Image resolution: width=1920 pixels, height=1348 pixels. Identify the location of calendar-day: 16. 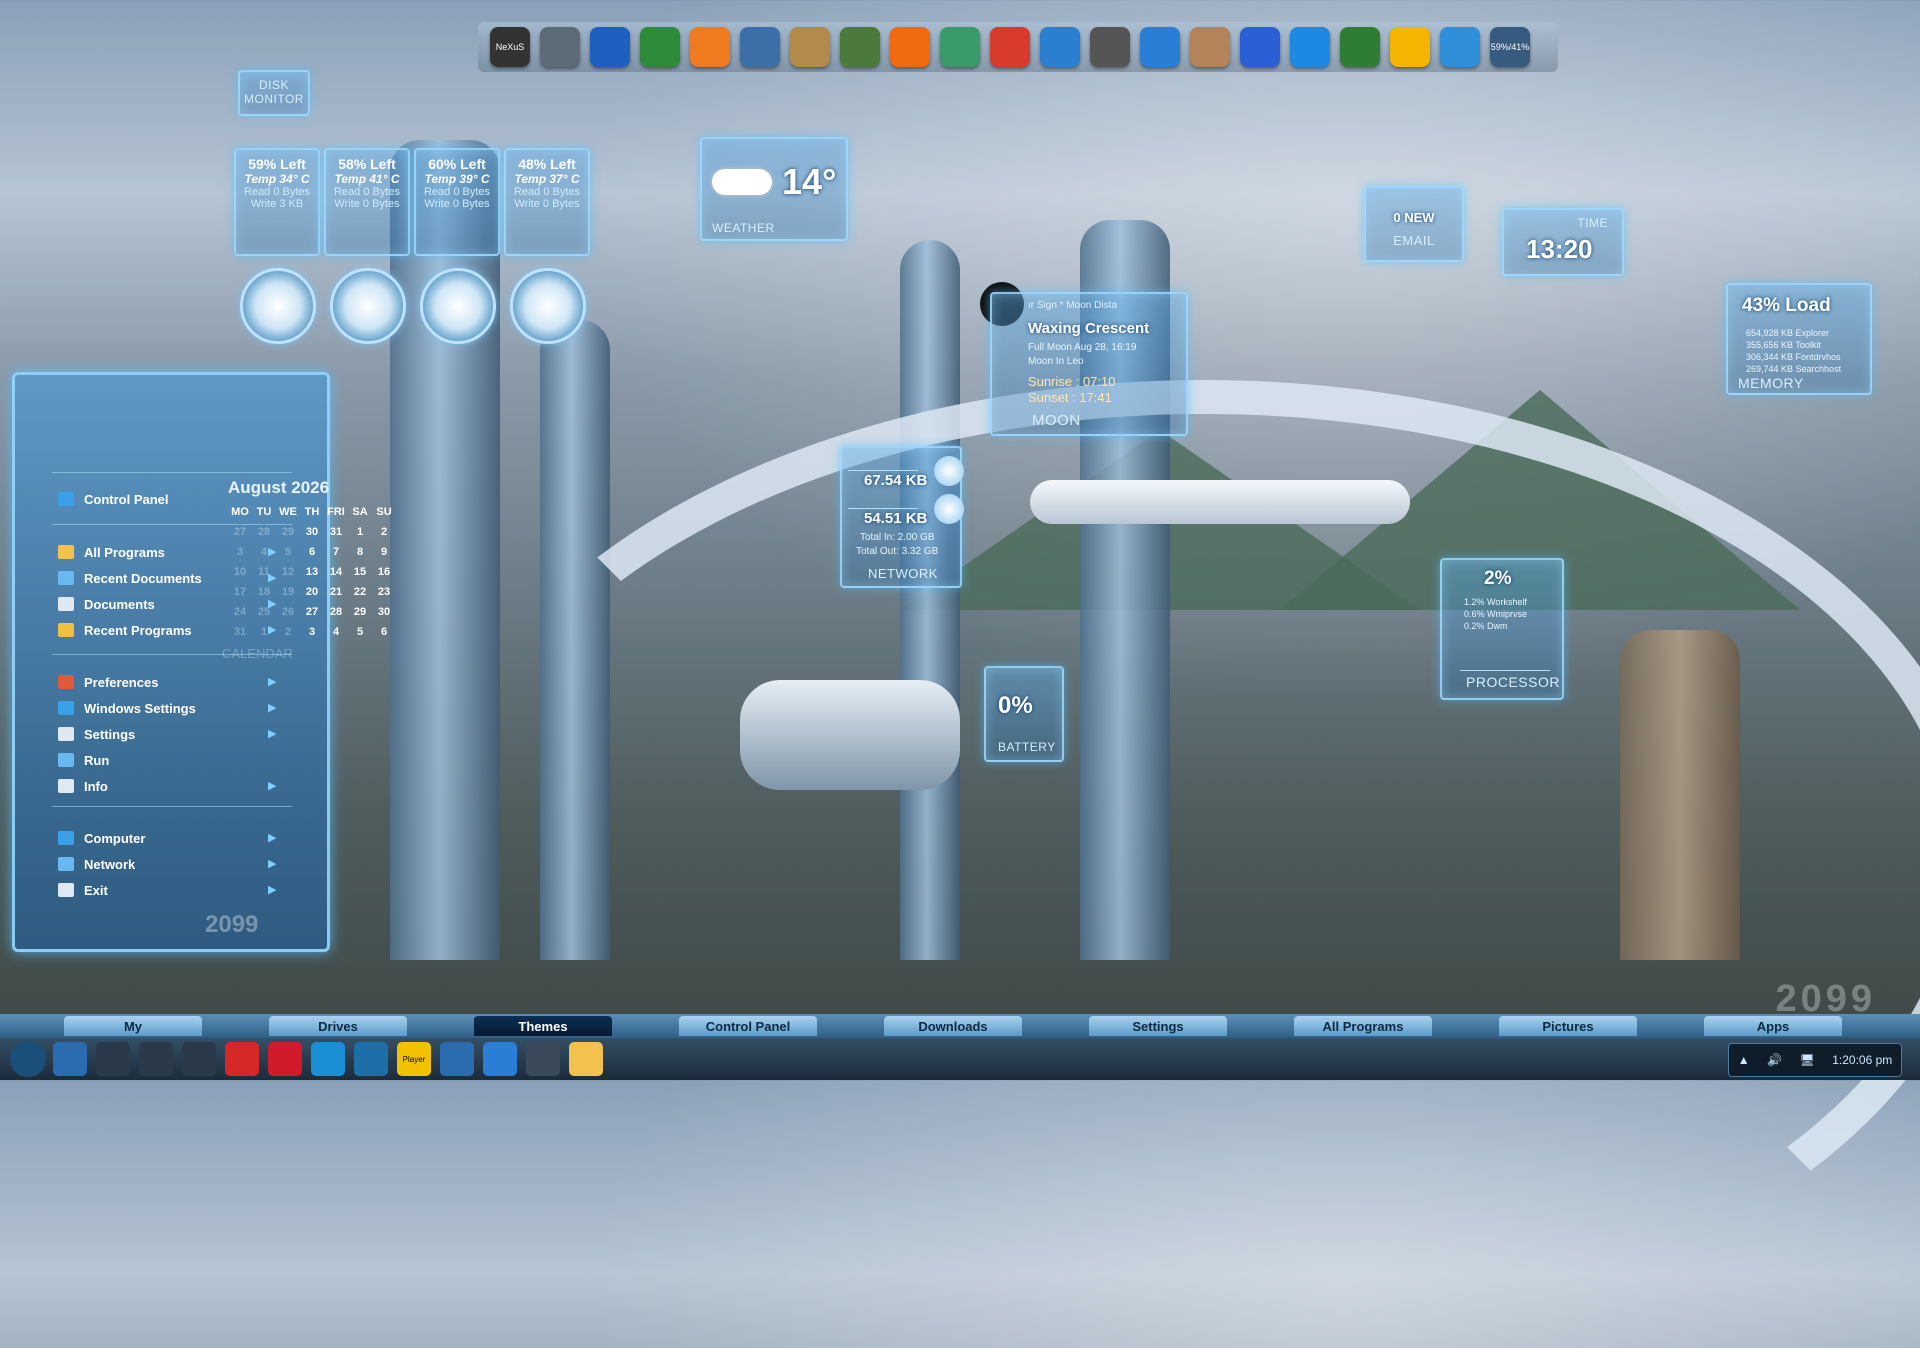
(384, 572).